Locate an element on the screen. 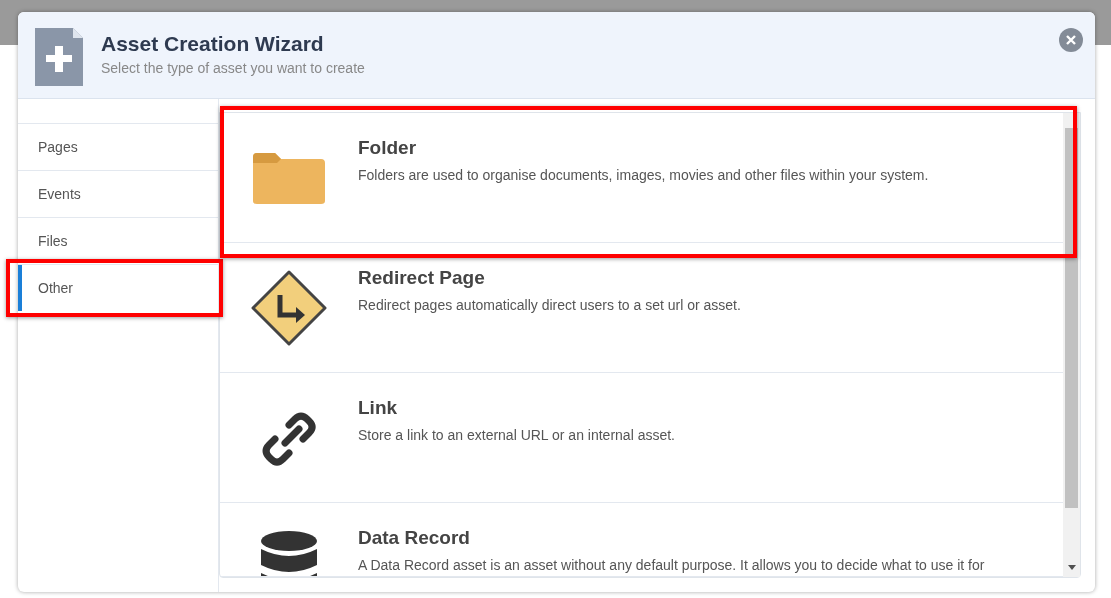 The height and width of the screenshot is (598, 1111). category-item: Pages is located at coordinates (118, 147).